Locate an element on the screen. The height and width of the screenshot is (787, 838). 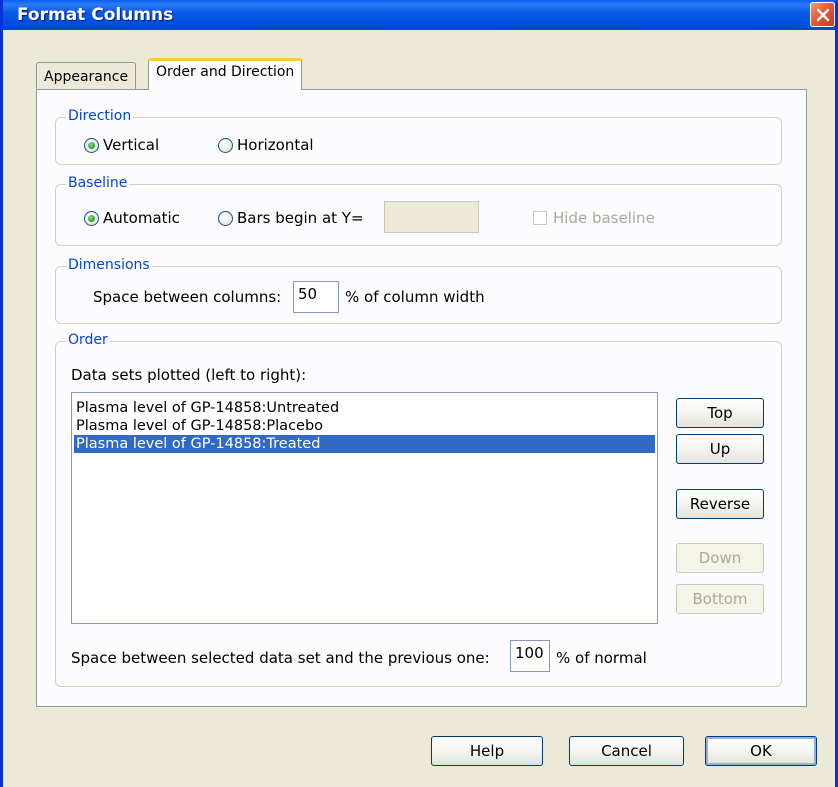
bottom-button: Bottom is located at coordinates (720, 599).